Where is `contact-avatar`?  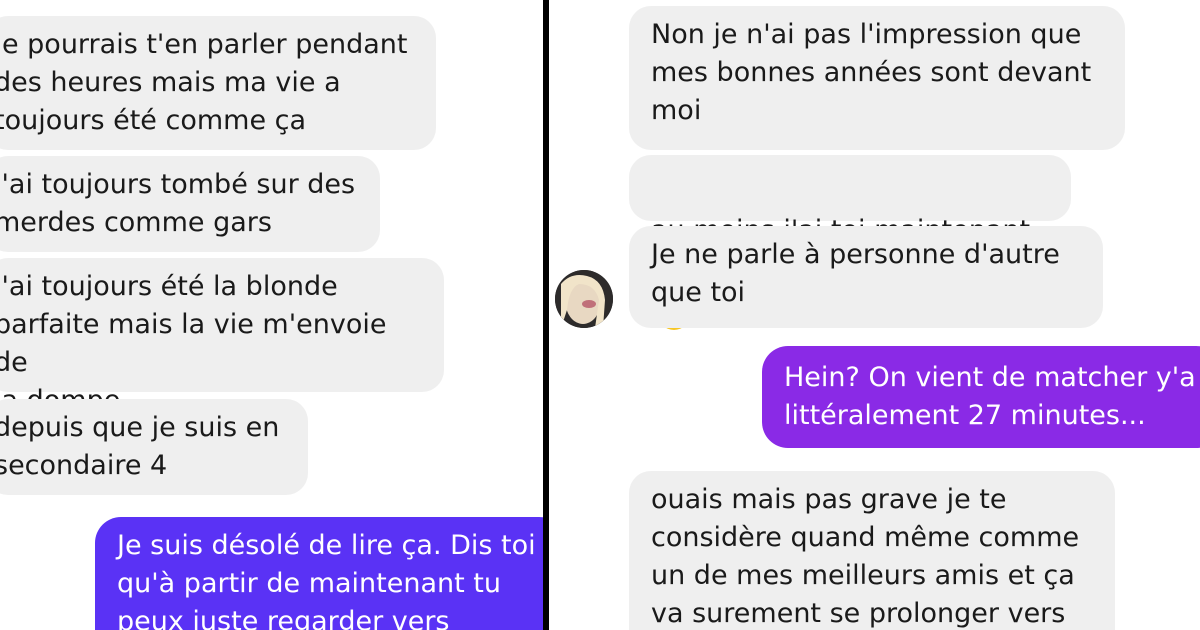 contact-avatar is located at coordinates (584, 299).